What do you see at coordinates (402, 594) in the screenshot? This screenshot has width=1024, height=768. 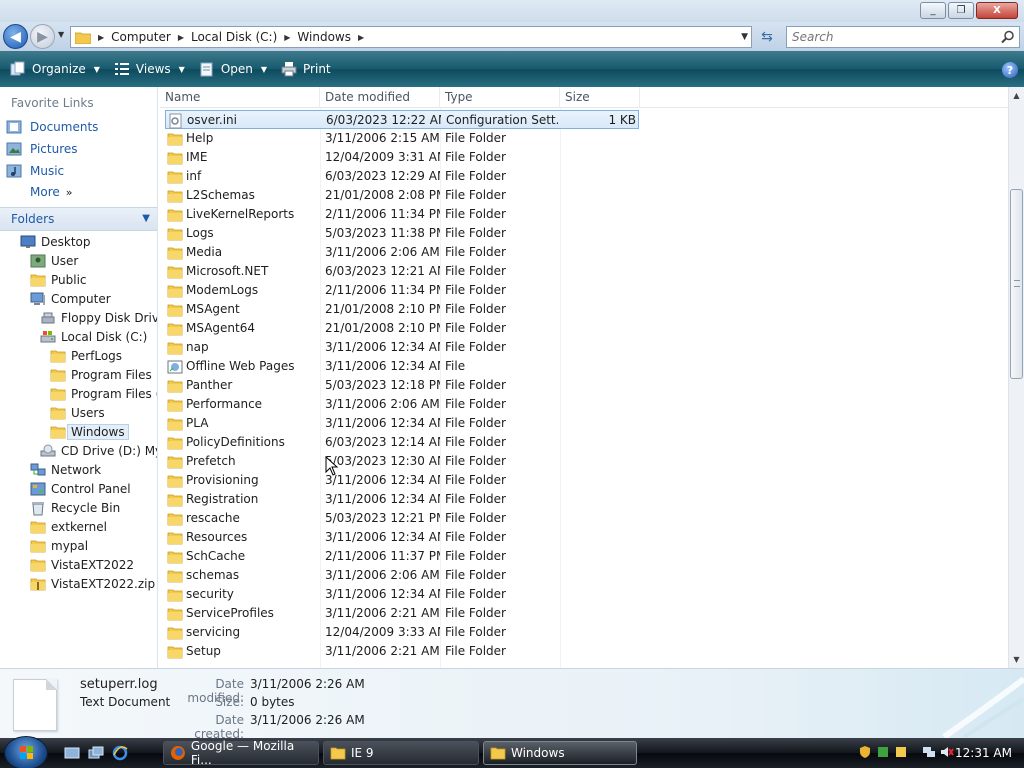 I see `file-row: security 3/11/2006 12:34 AM File Folder` at bounding box center [402, 594].